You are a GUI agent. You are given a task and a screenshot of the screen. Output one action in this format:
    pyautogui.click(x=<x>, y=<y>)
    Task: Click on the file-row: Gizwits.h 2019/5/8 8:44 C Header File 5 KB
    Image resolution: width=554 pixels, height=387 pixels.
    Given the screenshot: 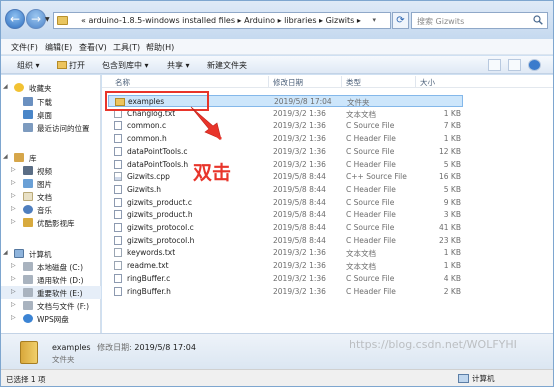 What is the action you would take?
    pyautogui.click(x=285, y=190)
    